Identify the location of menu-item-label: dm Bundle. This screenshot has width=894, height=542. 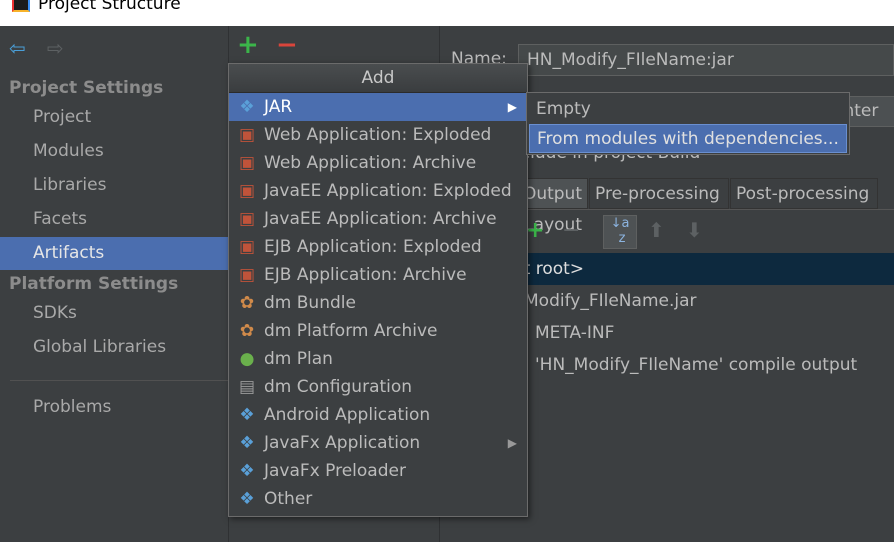
(310, 303).